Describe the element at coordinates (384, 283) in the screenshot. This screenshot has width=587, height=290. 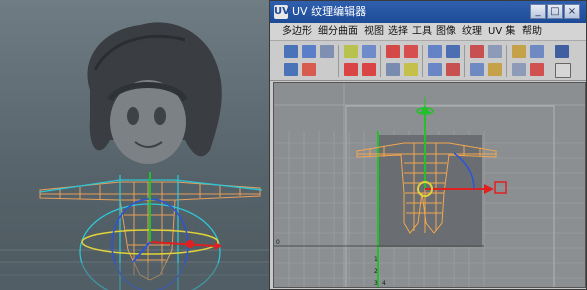
I see `uv-grid-label-4: 4` at that location.